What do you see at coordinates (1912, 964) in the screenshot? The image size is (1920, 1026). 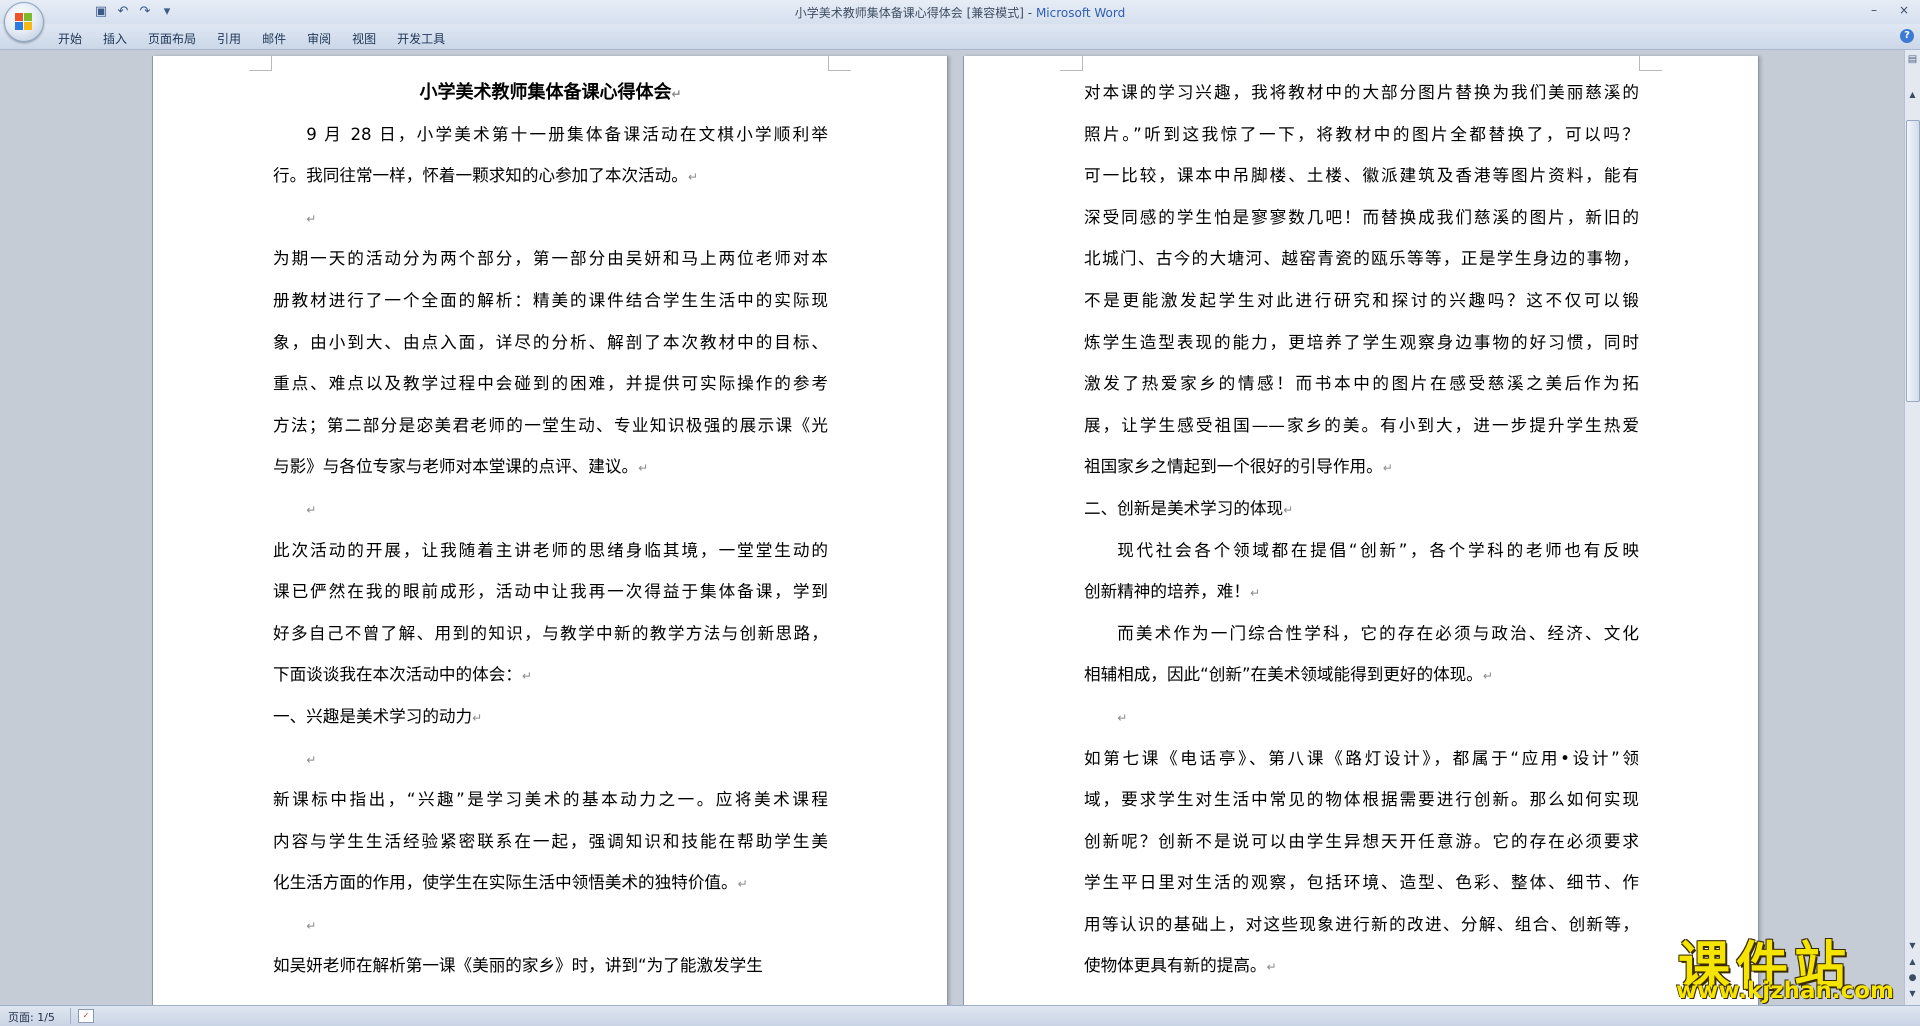 I see `previous-page-icon: ▲` at bounding box center [1912, 964].